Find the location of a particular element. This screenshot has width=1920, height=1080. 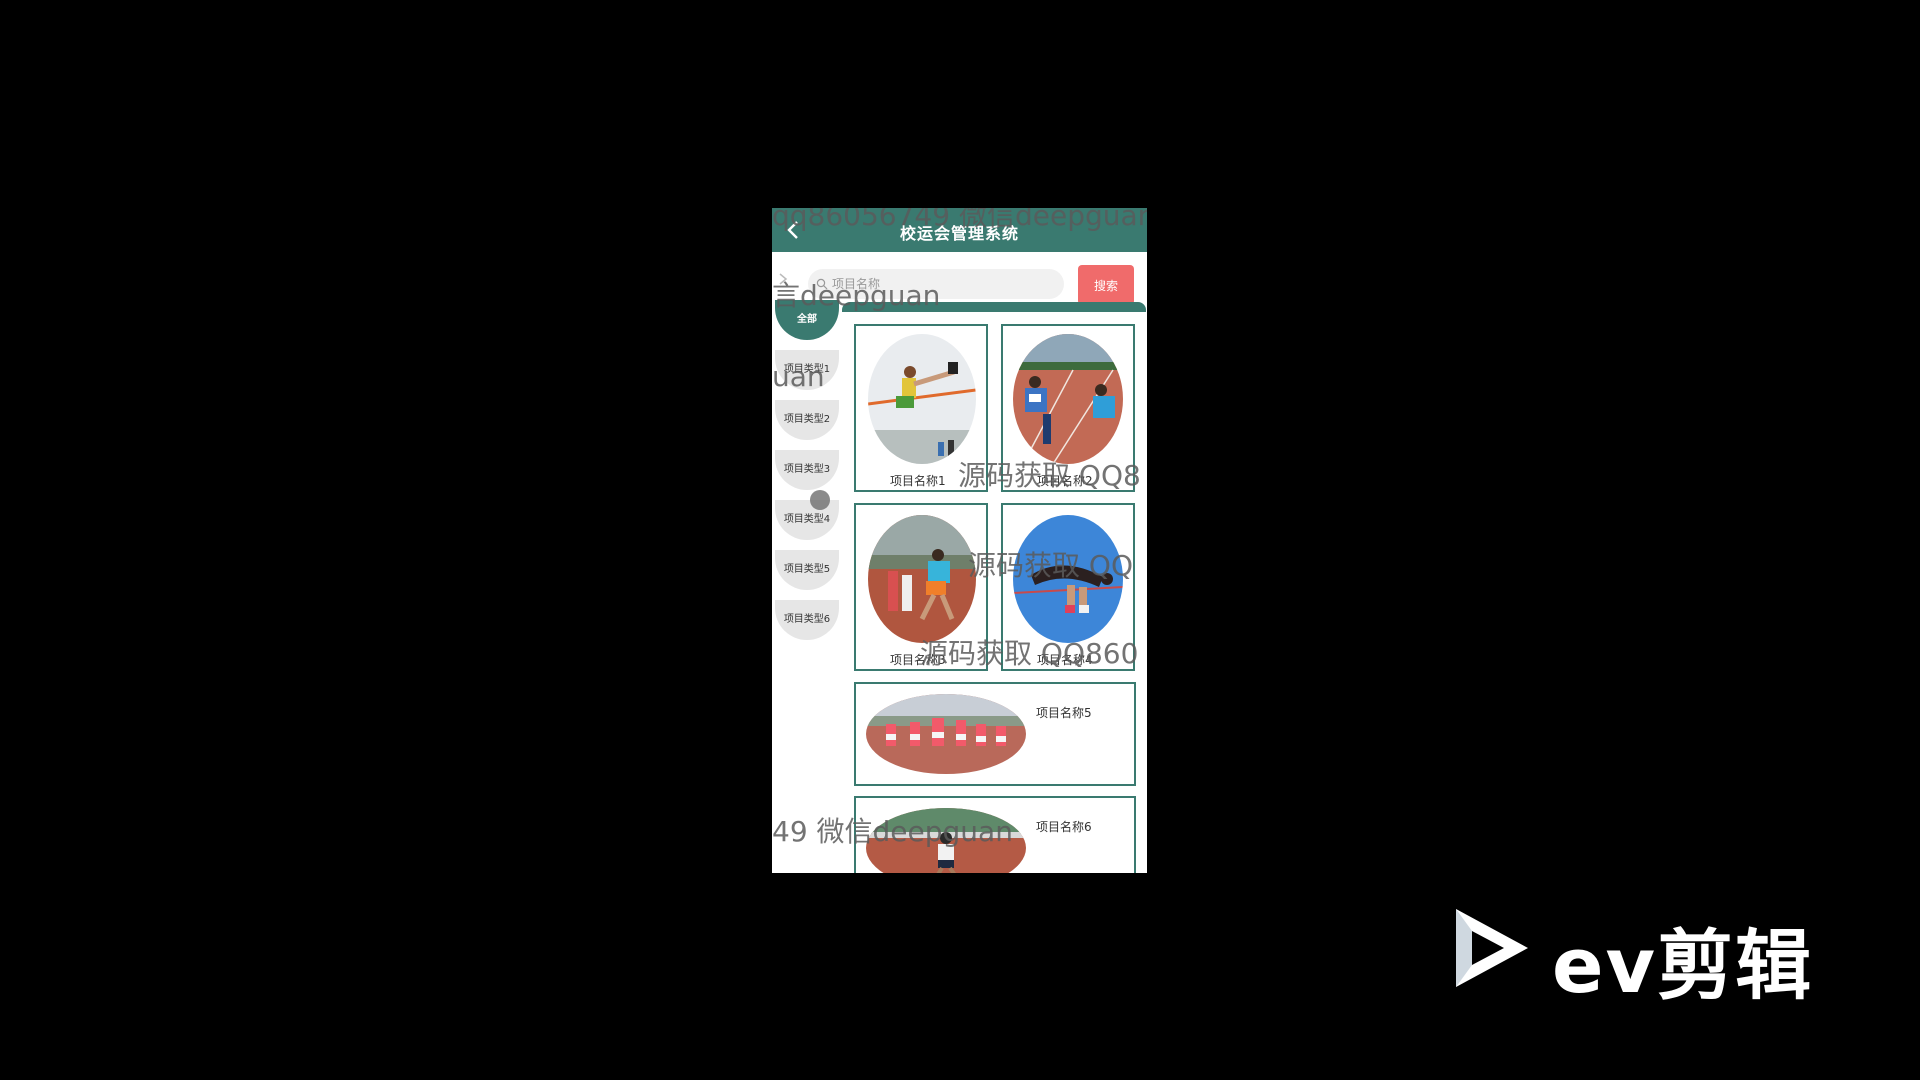

search-box is located at coordinates (936, 284).